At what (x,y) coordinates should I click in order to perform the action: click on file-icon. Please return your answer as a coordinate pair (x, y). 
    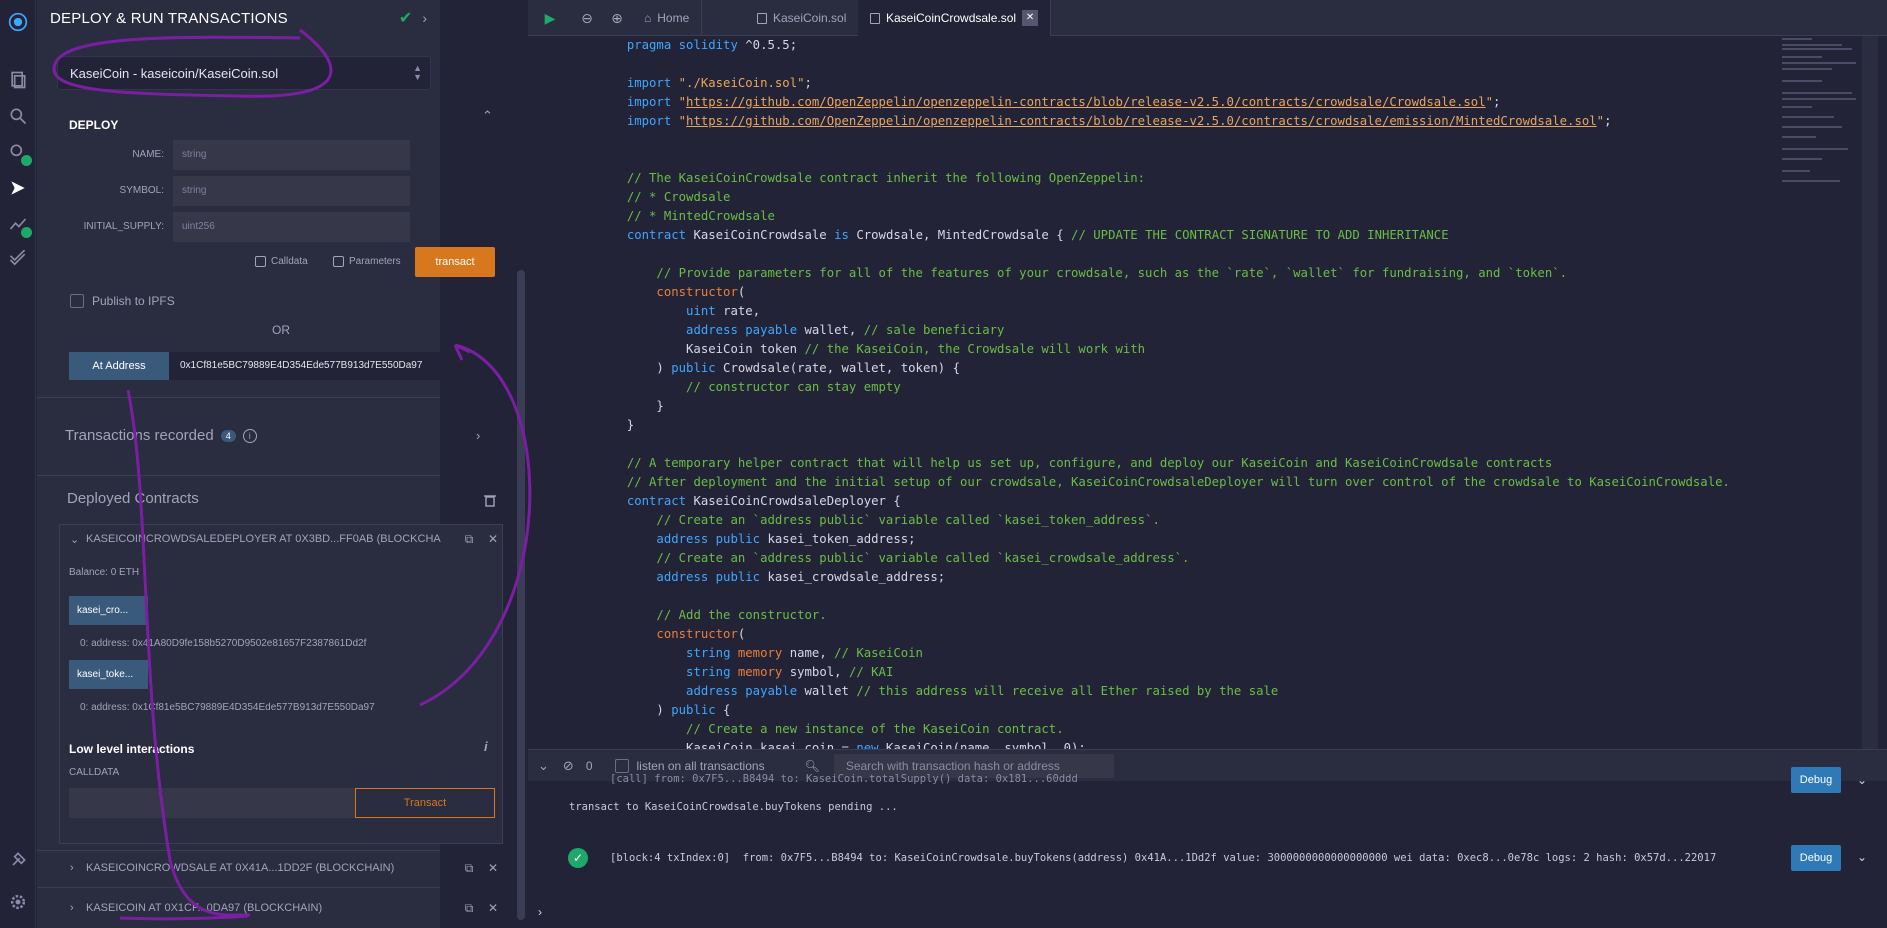
    Looking at the image, I should click on (875, 18).